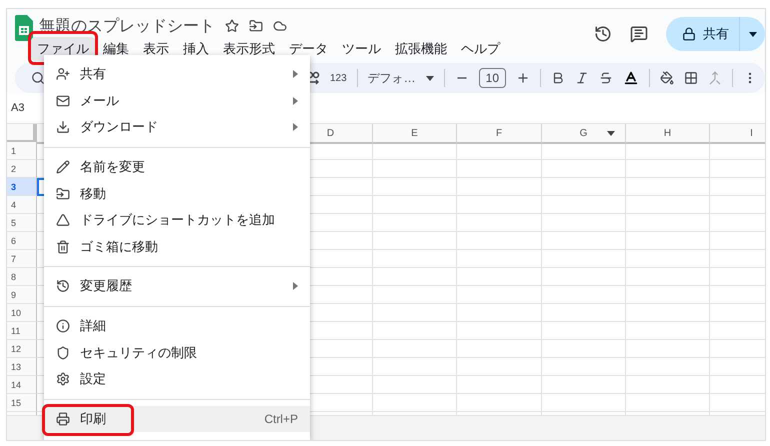  What do you see at coordinates (639, 34) in the screenshot?
I see `comment-icon` at bounding box center [639, 34].